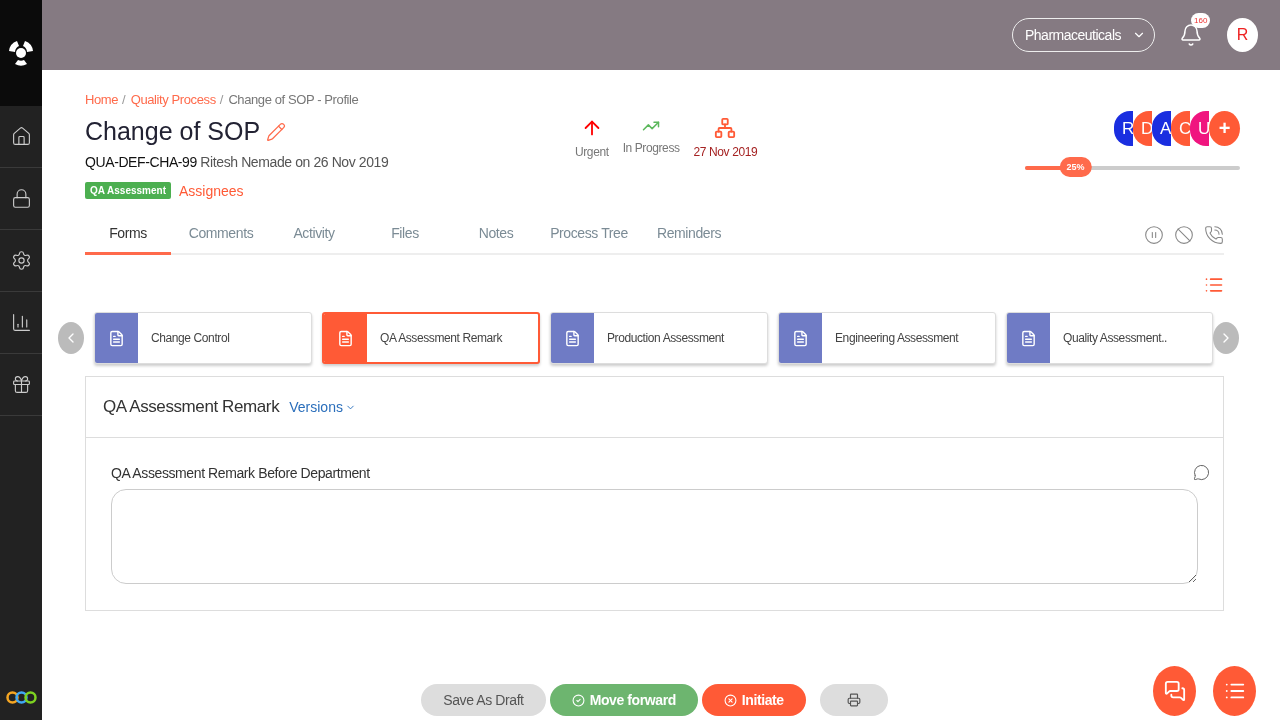  What do you see at coordinates (211, 190) in the screenshot?
I see `assignees-link: Assignees` at bounding box center [211, 190].